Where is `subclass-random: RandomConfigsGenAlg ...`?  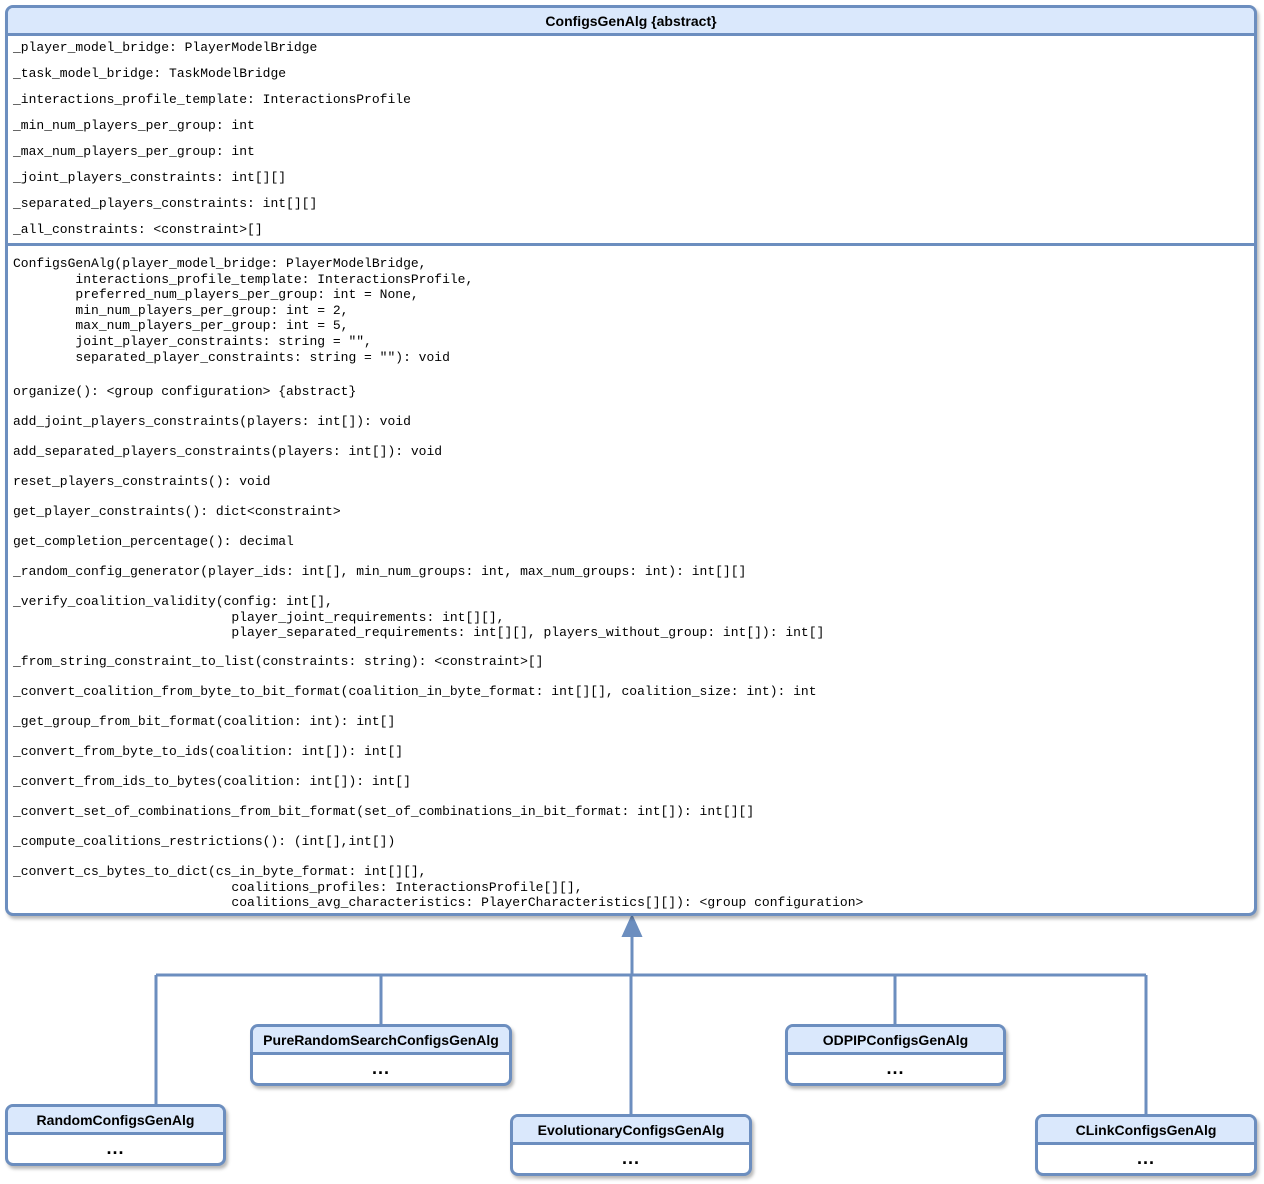
subclass-random: RandomConfigsGenAlg ... is located at coordinates (115, 1135).